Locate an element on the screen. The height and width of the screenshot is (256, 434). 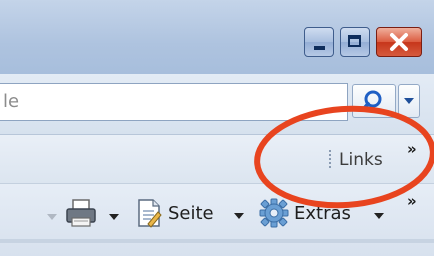
printer-icon is located at coordinates (81, 213).